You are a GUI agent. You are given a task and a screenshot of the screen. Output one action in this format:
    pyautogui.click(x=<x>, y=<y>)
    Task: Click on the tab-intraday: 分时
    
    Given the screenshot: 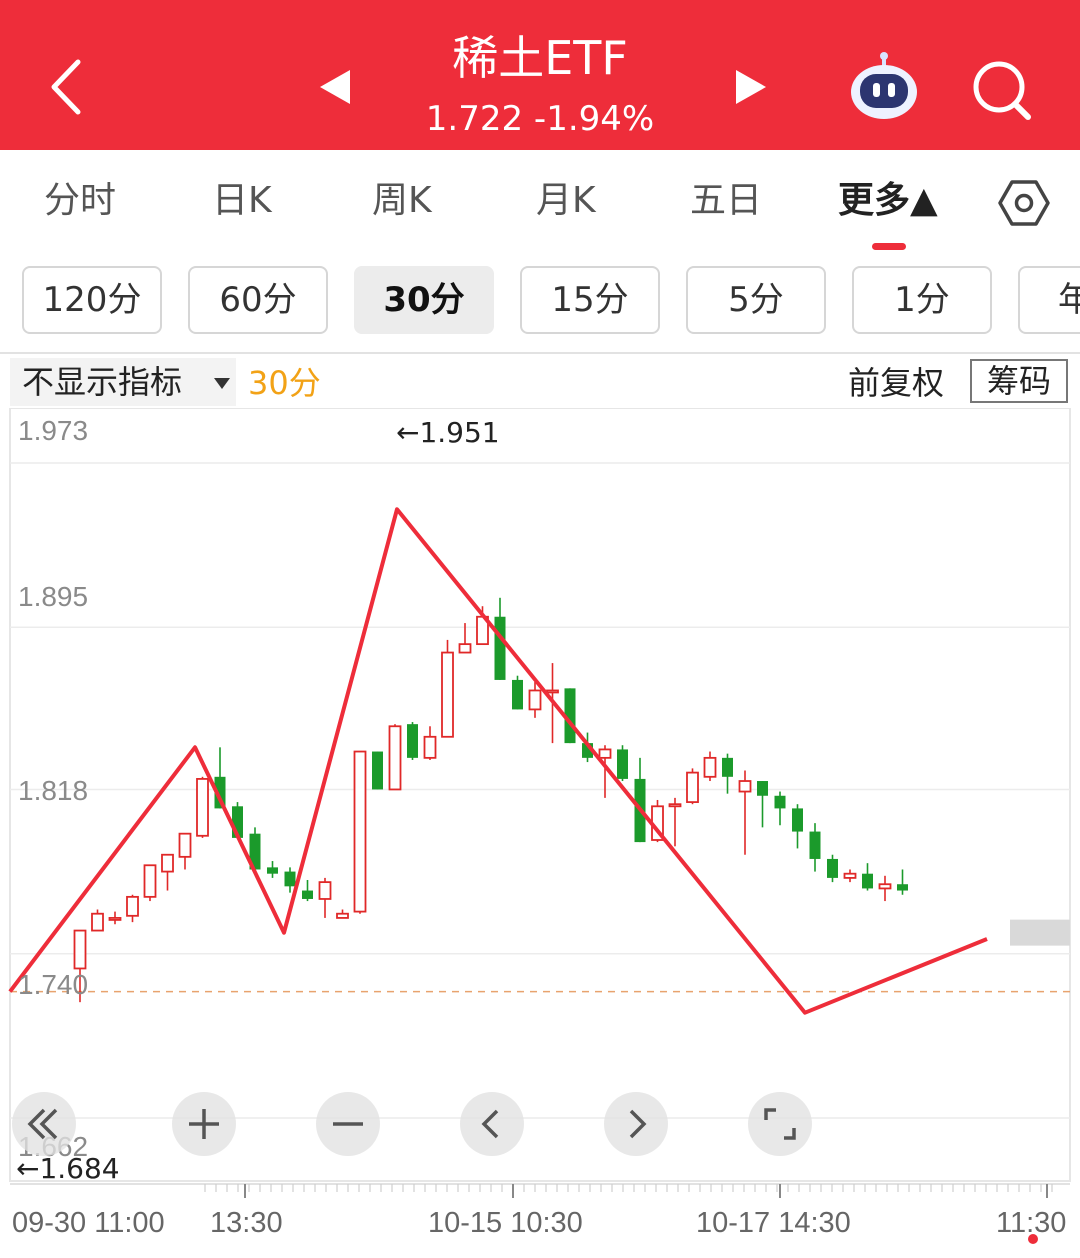 What is the action you would take?
    pyautogui.click(x=80, y=201)
    